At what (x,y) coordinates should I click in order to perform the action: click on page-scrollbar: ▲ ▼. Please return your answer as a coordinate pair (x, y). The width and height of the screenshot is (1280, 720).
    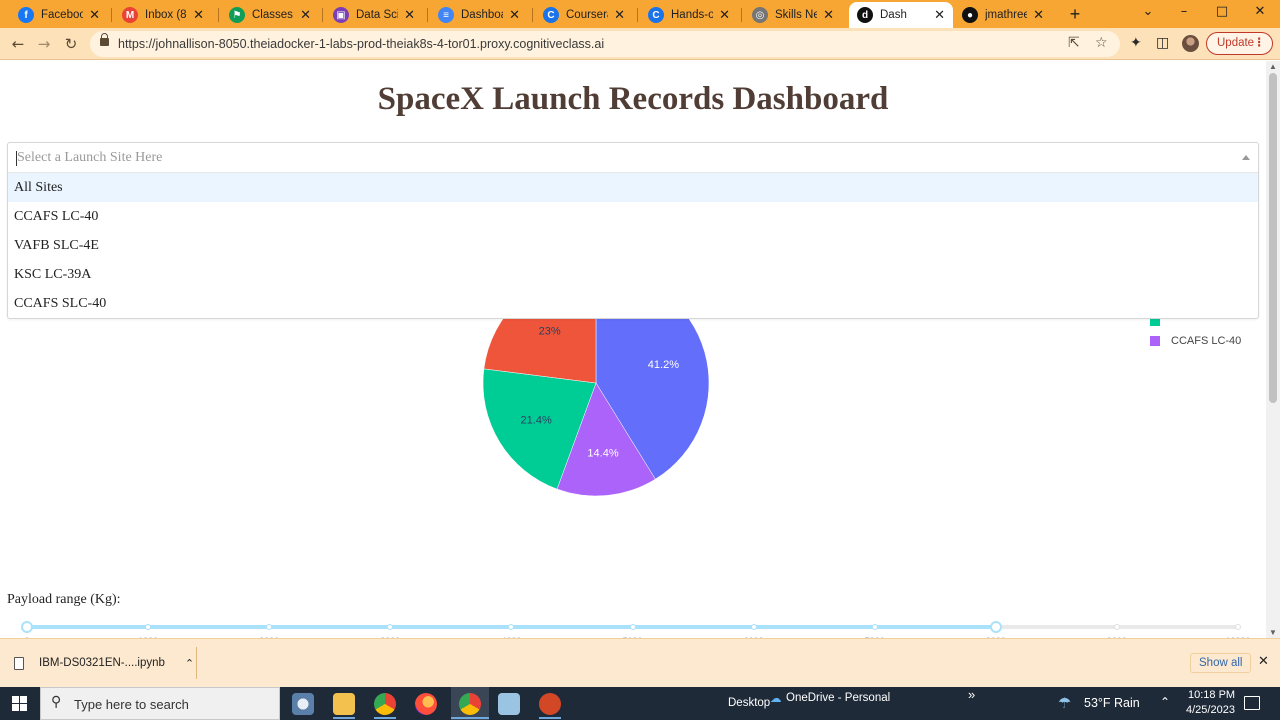
    Looking at the image, I should click on (1273, 349).